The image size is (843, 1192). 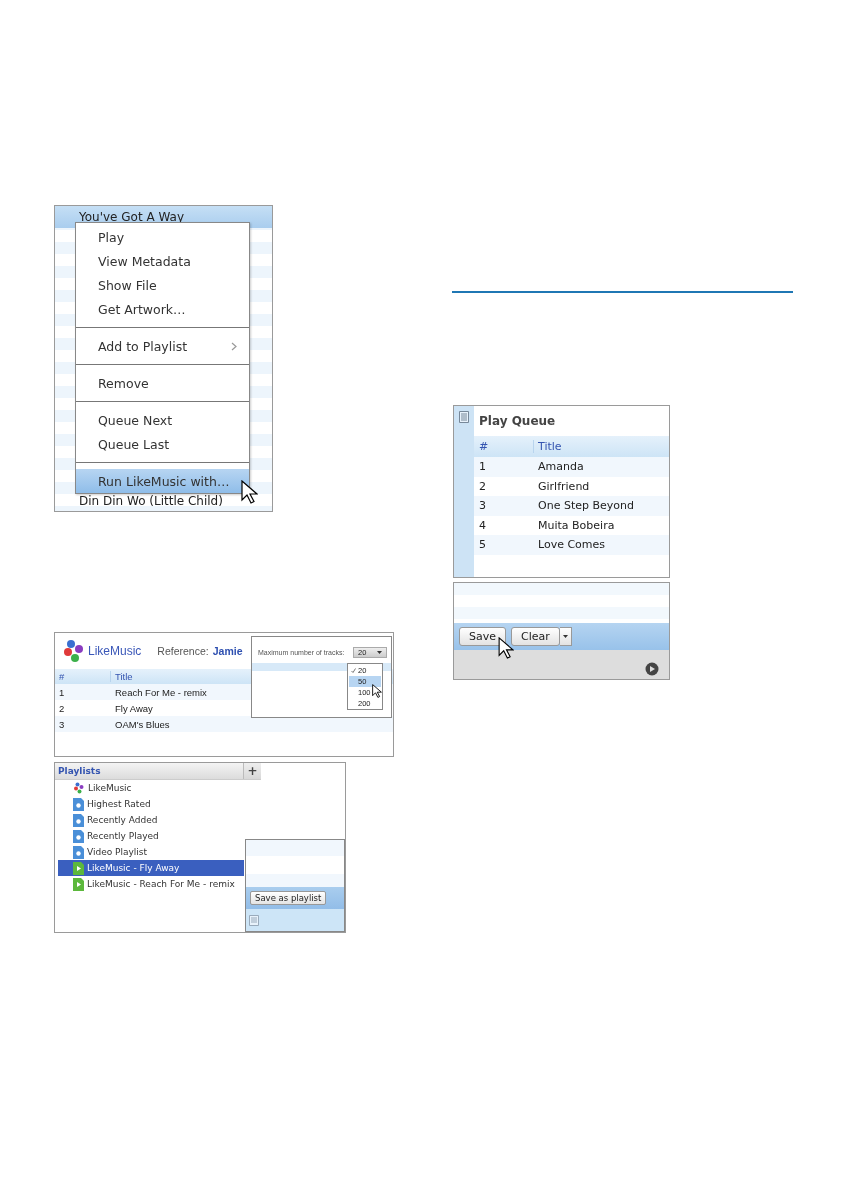 I want to click on table-cell-text: 4, so click(x=482, y=525).